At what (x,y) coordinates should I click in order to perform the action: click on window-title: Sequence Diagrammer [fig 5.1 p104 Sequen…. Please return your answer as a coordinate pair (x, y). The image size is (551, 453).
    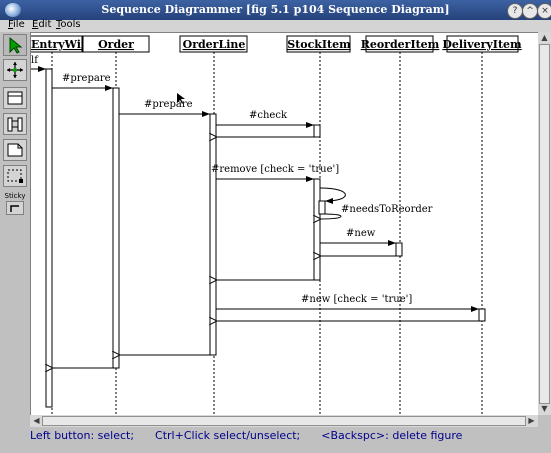
    Looking at the image, I should click on (275, 9).